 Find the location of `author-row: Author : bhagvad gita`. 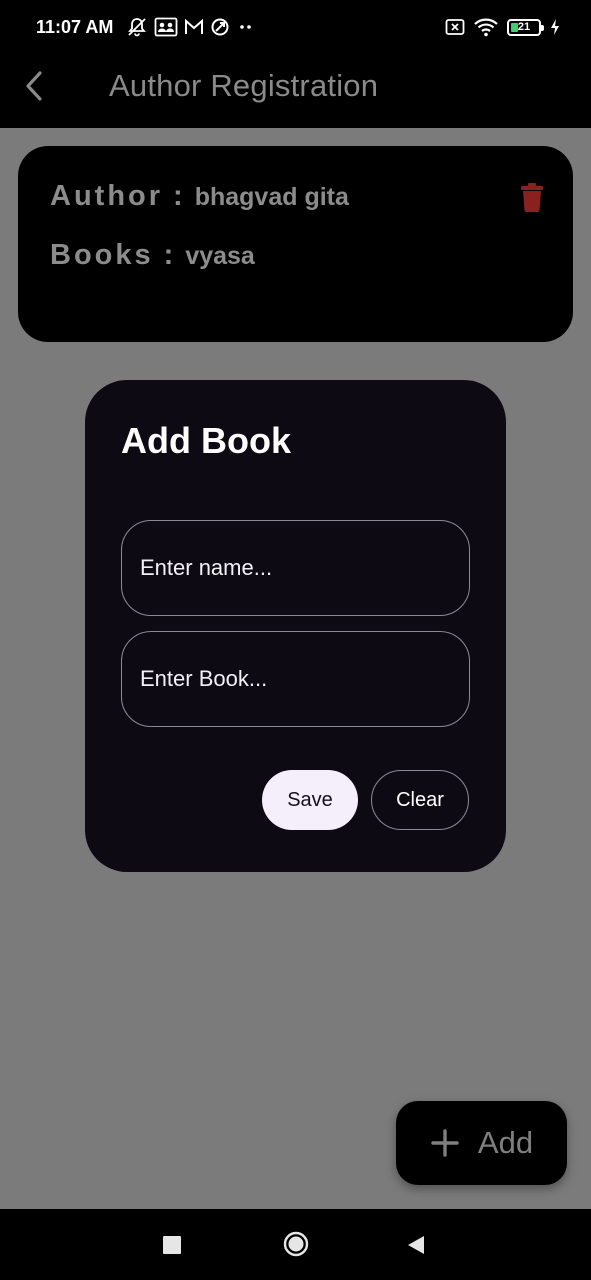

author-row: Author : bhagvad gita is located at coordinates (199, 196).